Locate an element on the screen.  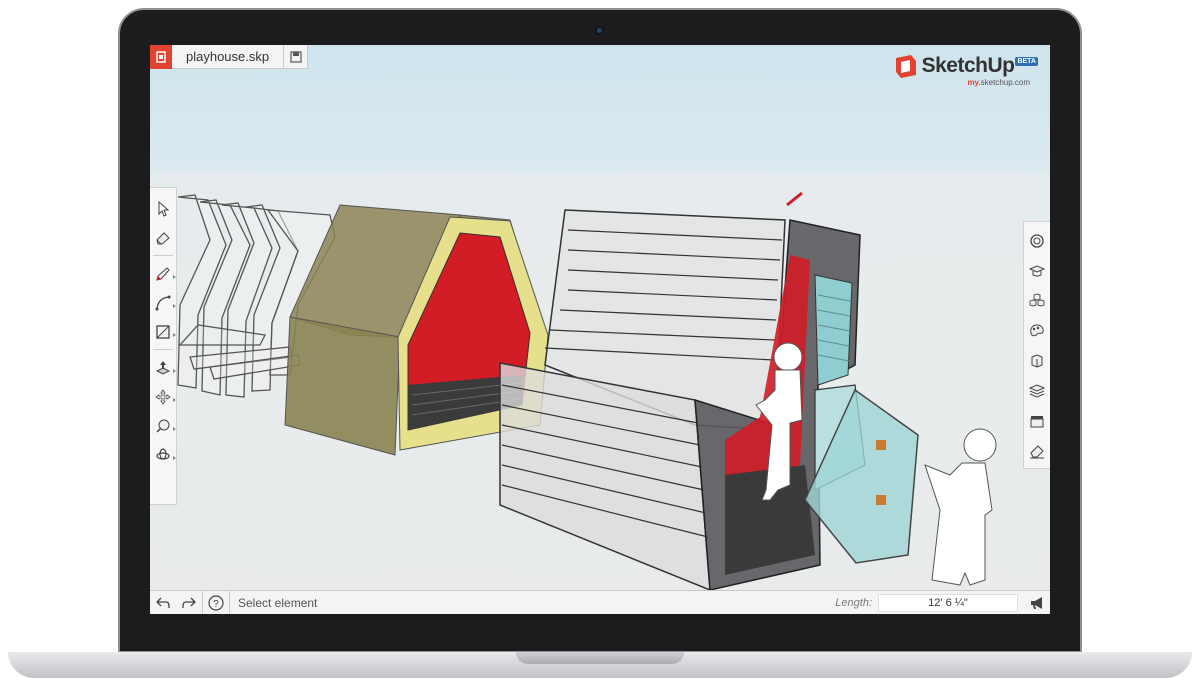
eraser-outline-icon is located at coordinates (1037, 452).